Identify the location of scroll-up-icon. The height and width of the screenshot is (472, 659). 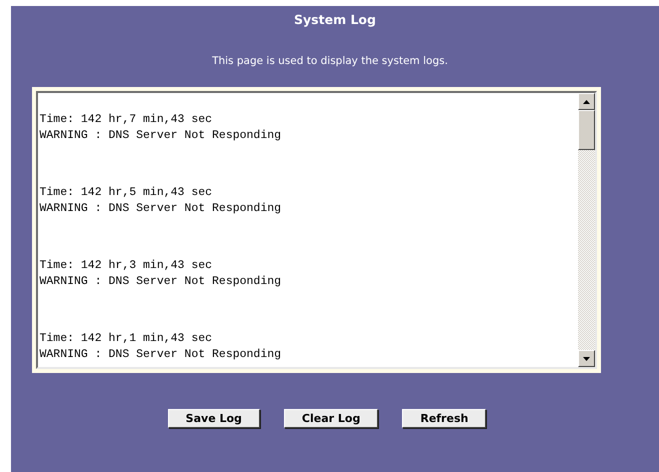
(586, 101).